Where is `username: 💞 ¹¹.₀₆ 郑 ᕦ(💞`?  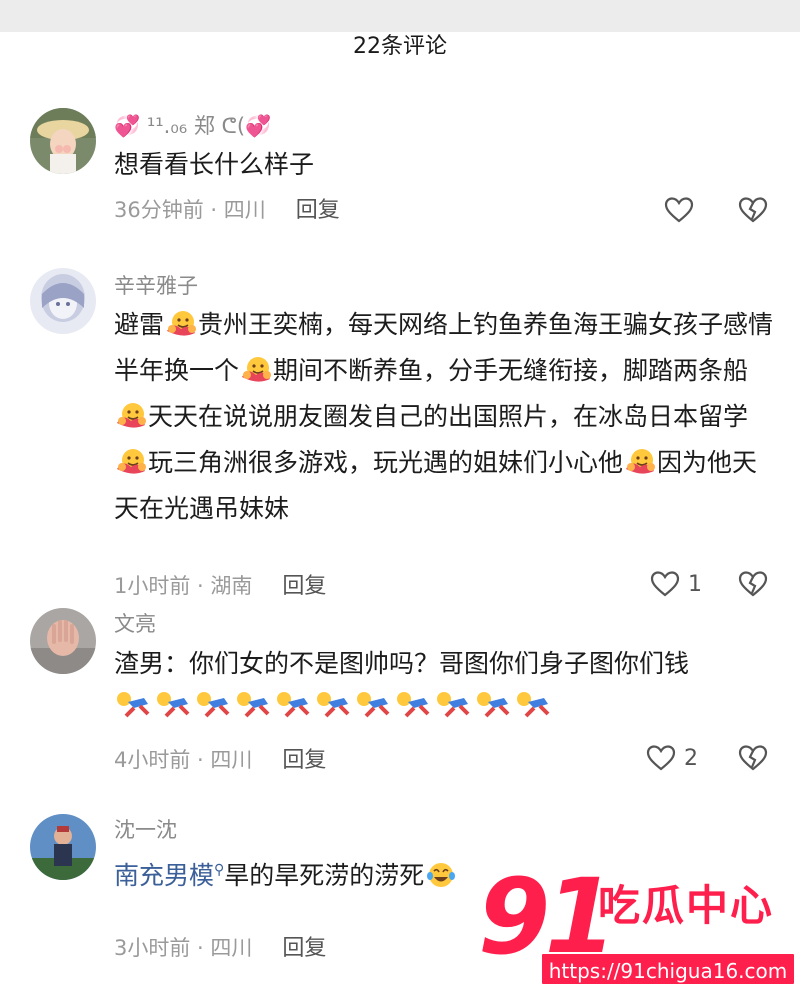 username: 💞 ¹¹.₀₆ 郑 ᕦ(💞 is located at coordinates (192, 126).